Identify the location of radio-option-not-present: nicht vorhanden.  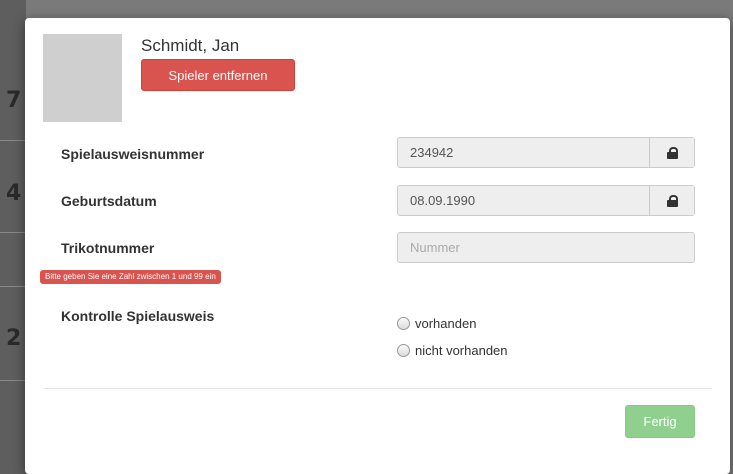
(452, 350).